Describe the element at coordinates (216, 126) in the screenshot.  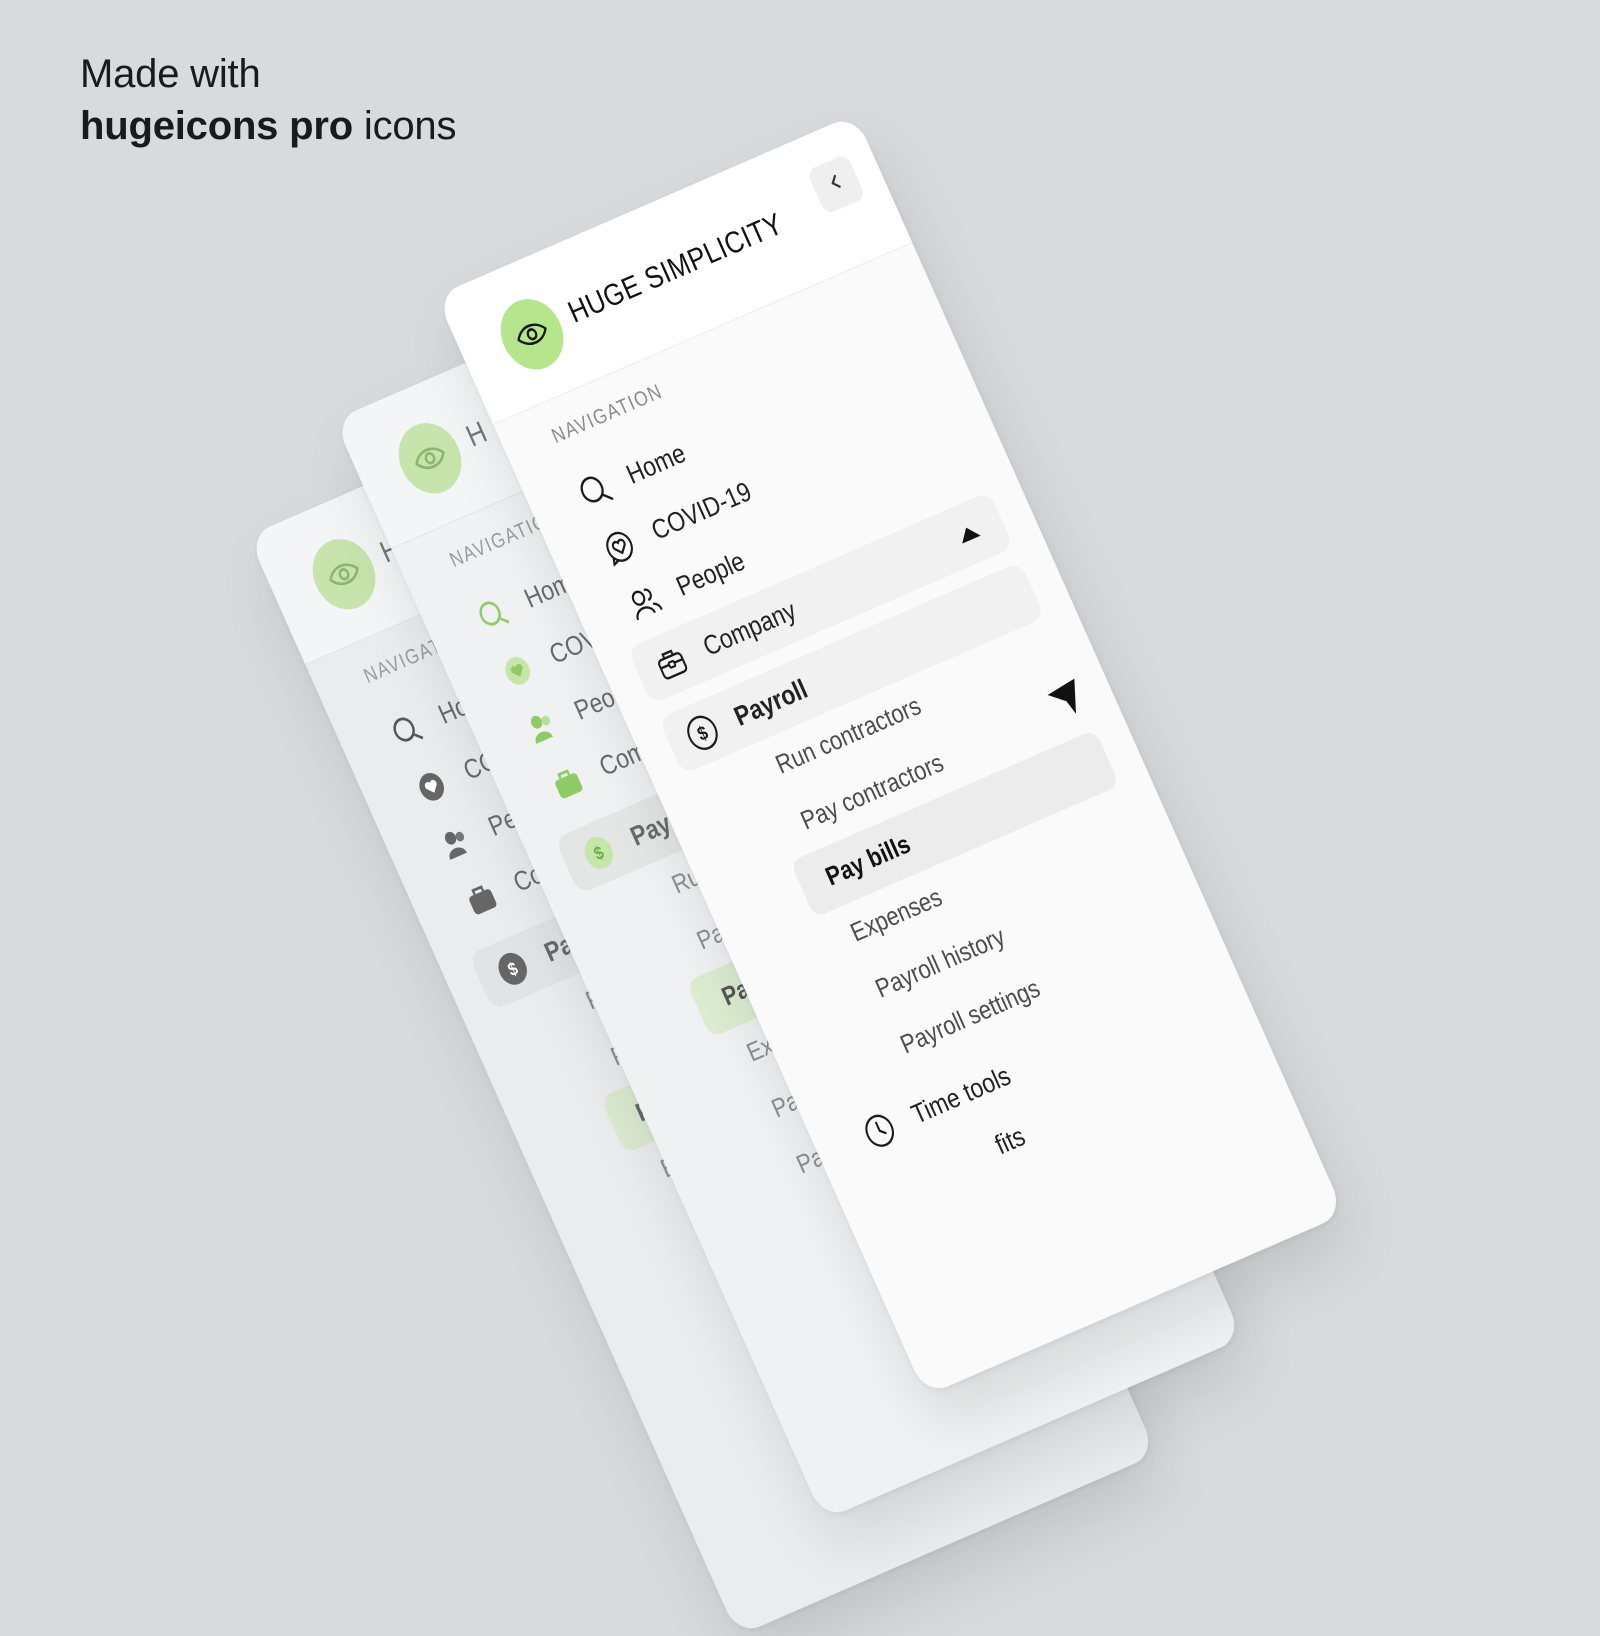
I see `headline-bold: hugeicons pro` at that location.